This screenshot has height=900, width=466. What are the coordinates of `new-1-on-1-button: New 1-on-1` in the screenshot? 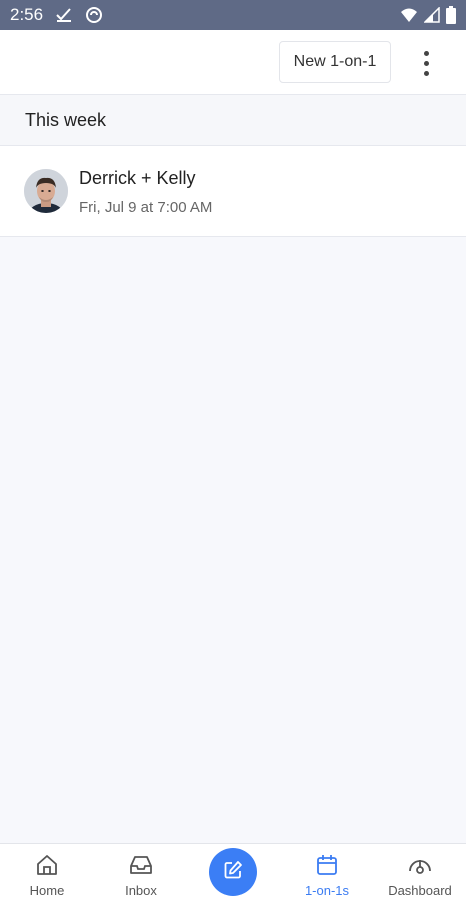 It's located at (335, 62).